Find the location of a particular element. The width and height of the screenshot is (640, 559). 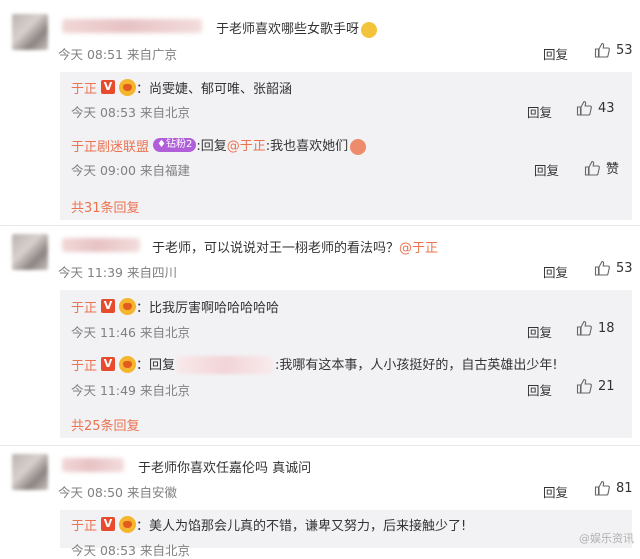

like-count: 18 is located at coordinates (606, 328).